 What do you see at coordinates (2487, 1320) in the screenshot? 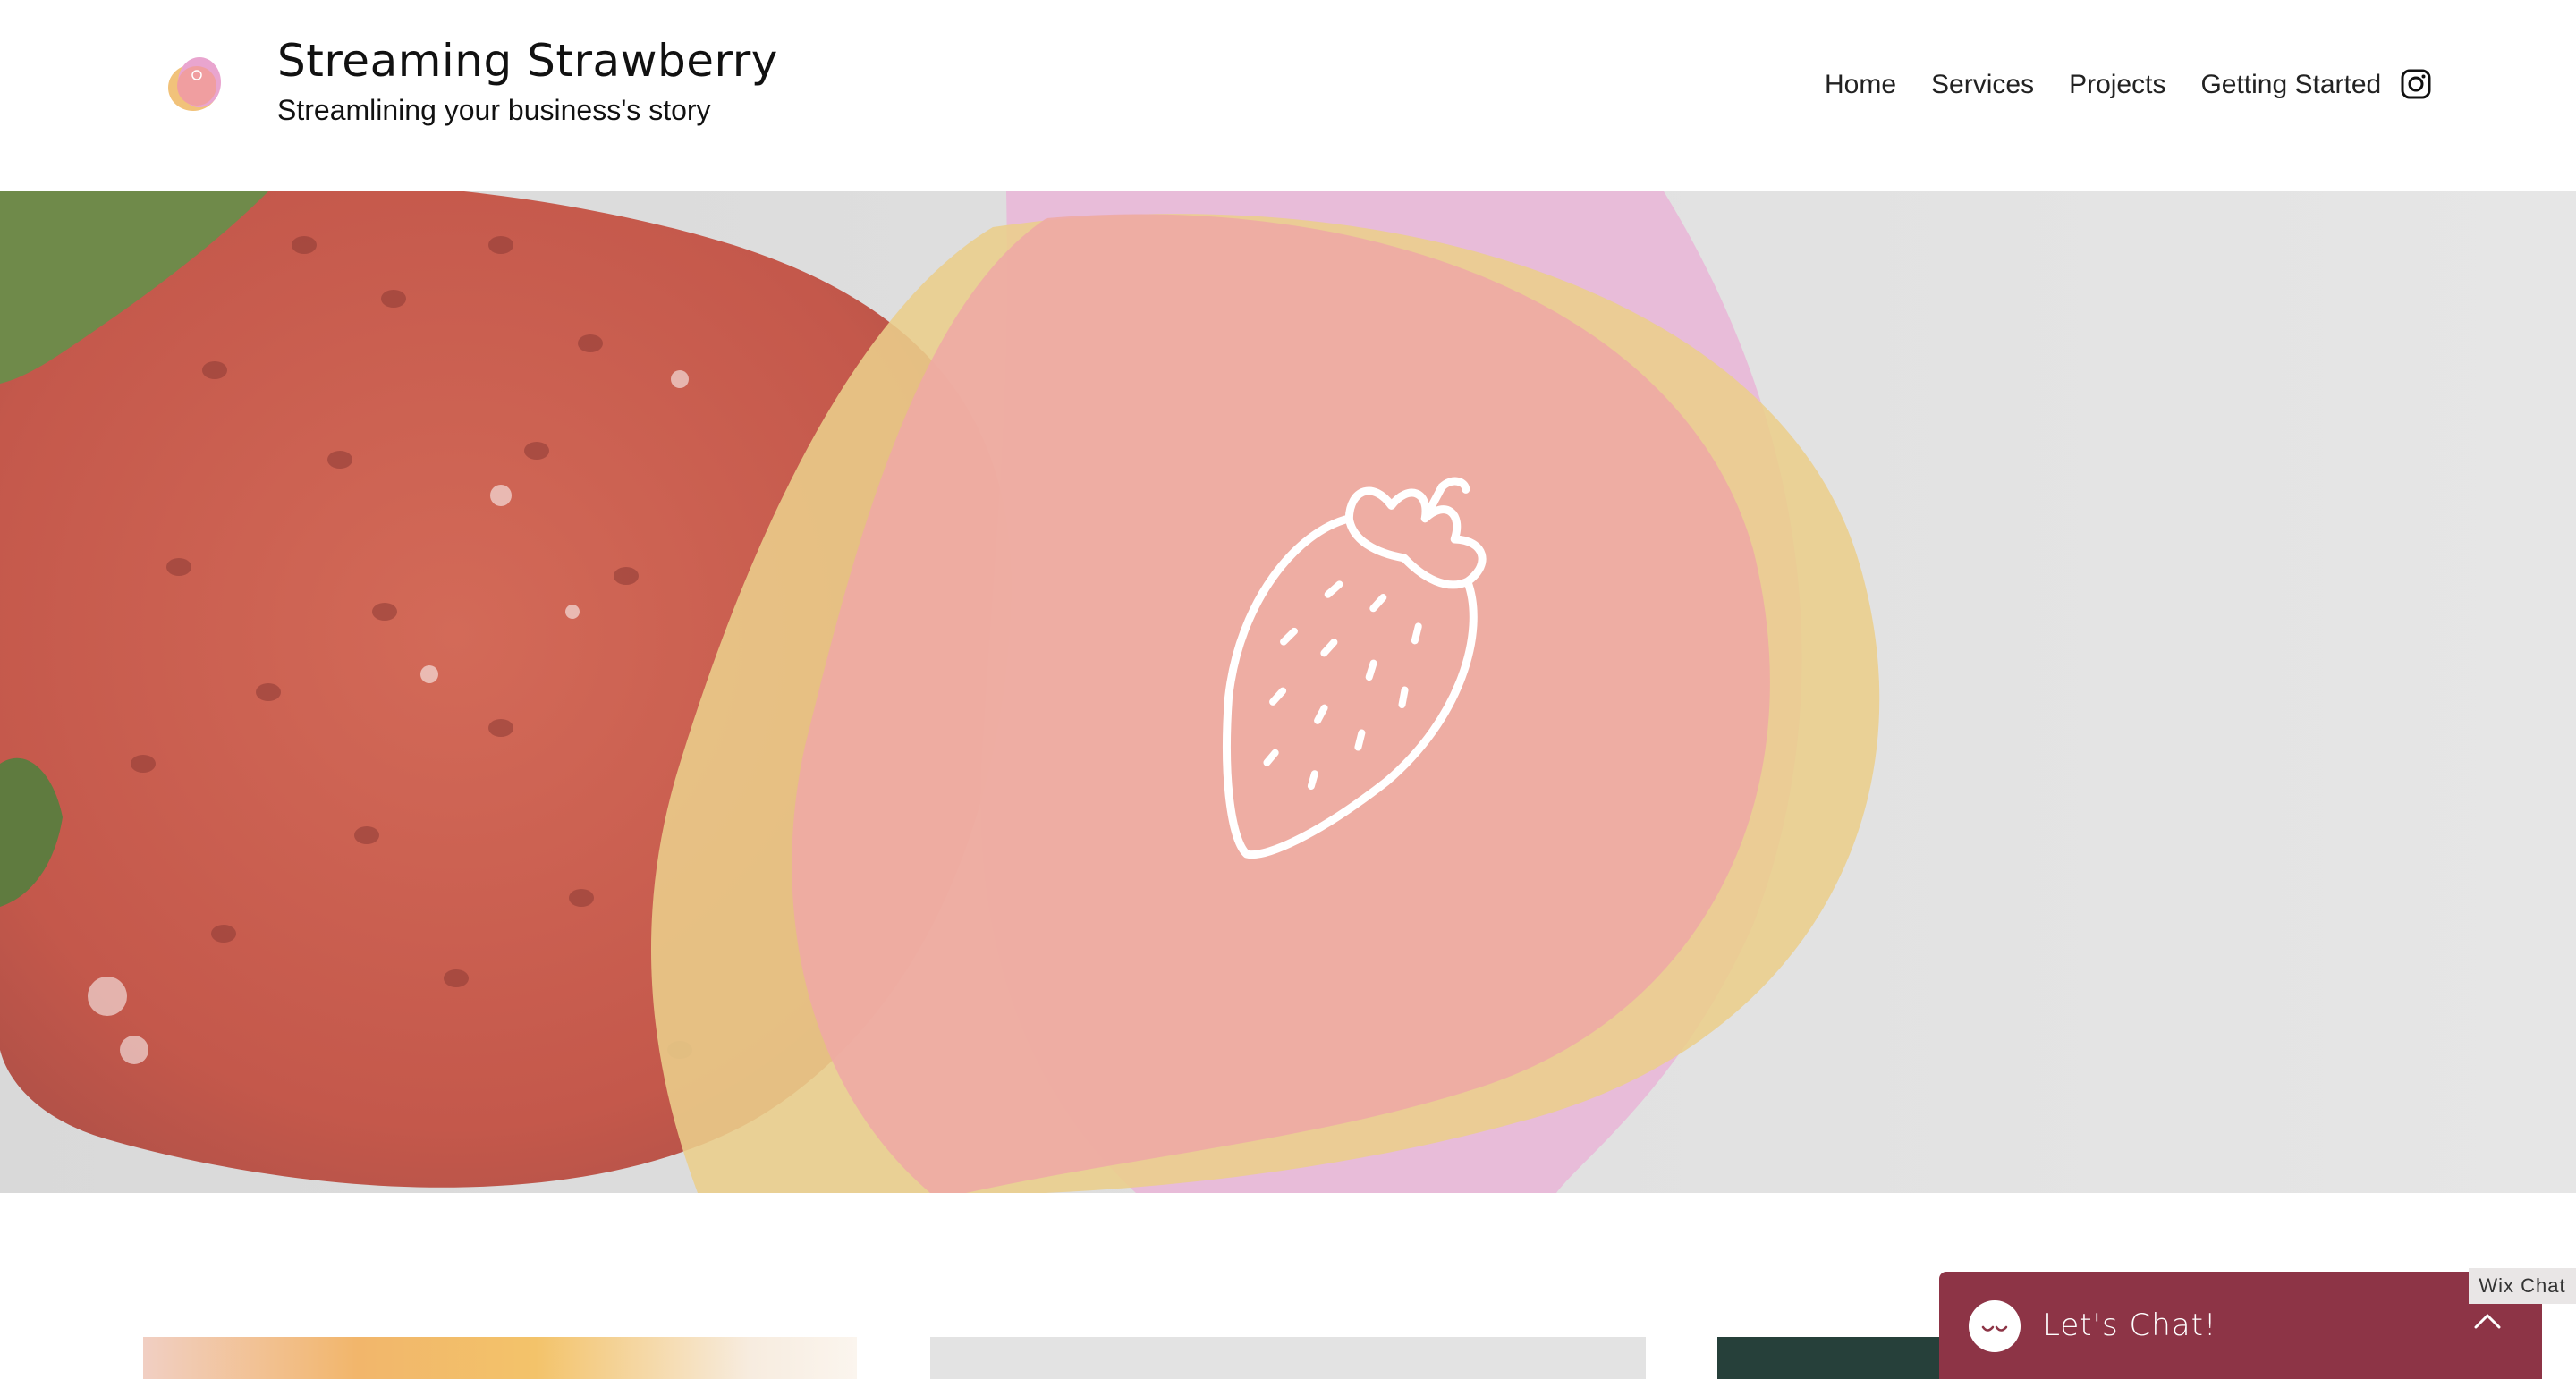
I see `chevron-up-icon` at bounding box center [2487, 1320].